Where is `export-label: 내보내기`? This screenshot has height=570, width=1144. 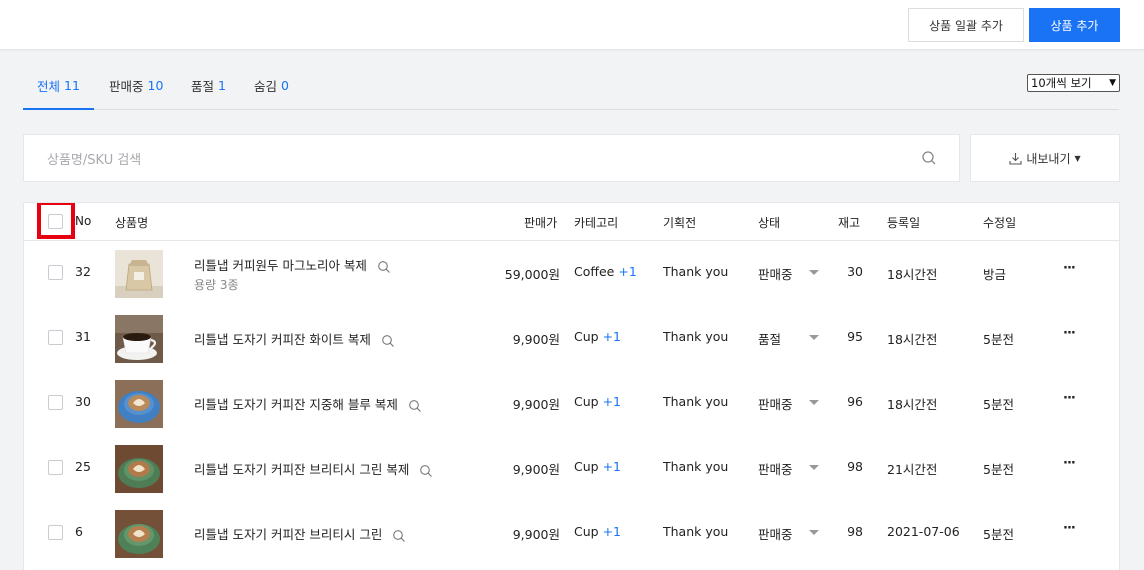 export-label: 내보내기 is located at coordinates (1048, 158).